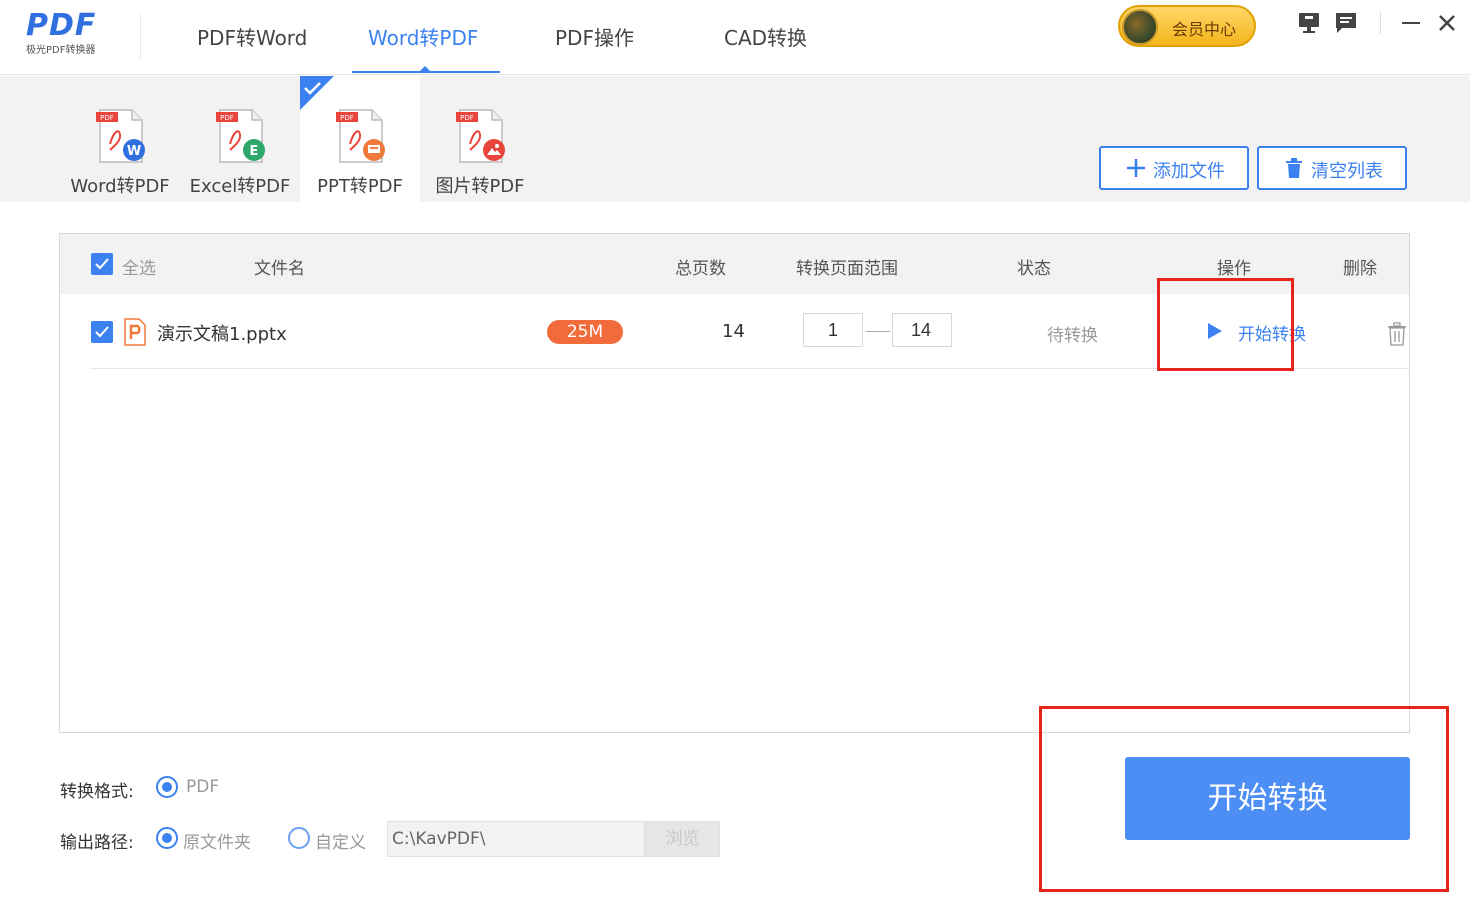 The height and width of the screenshot is (900, 1470). Describe the element at coordinates (749, 331) in the screenshot. I see `table-row: 演示文稿1.pptx 25M 14 1 14 待转换 开始转换` at that location.